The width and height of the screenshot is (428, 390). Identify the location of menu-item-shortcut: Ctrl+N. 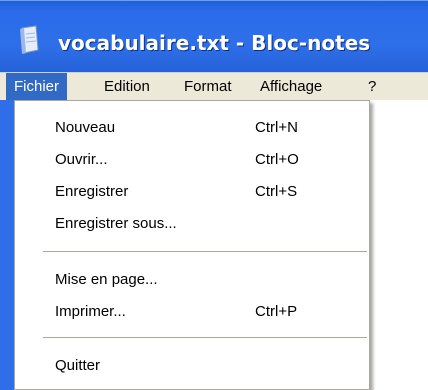
(276, 127).